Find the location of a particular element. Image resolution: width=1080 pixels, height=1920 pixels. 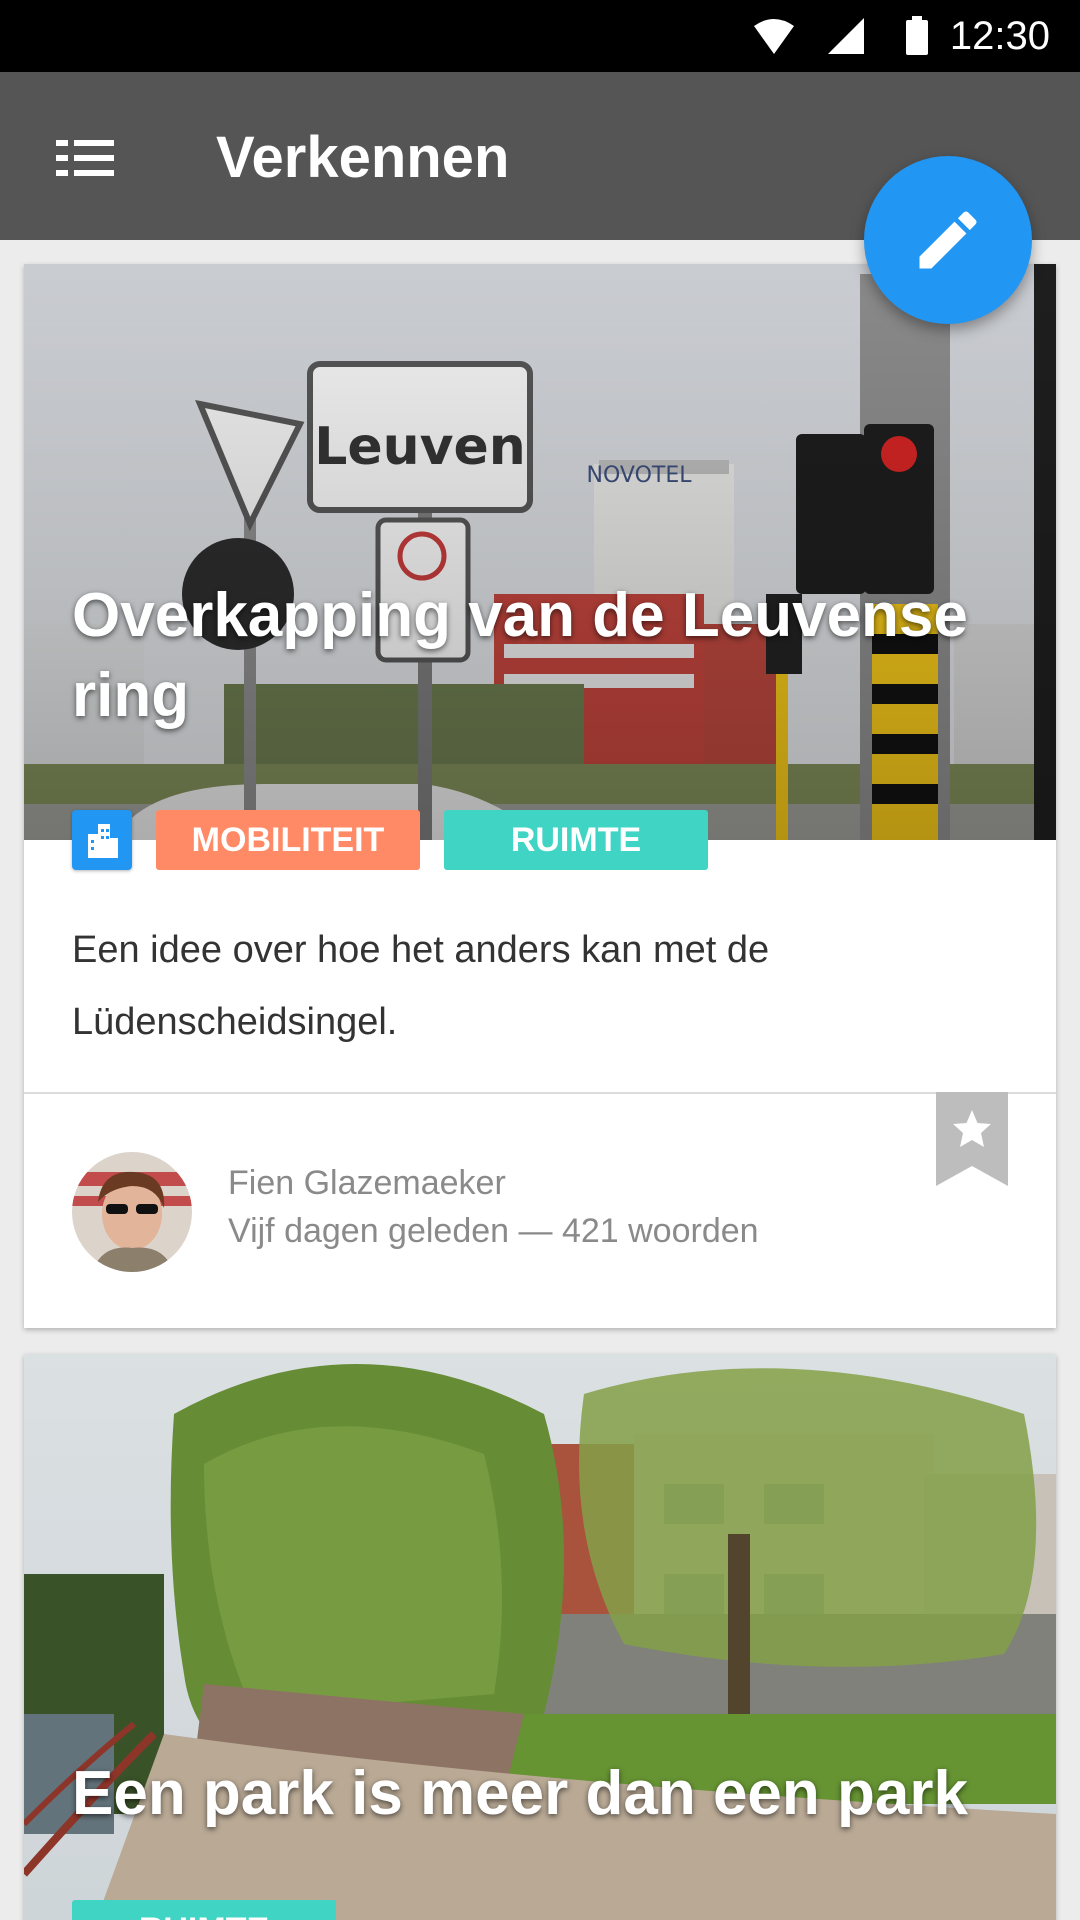

avatar is located at coordinates (132, 1212).